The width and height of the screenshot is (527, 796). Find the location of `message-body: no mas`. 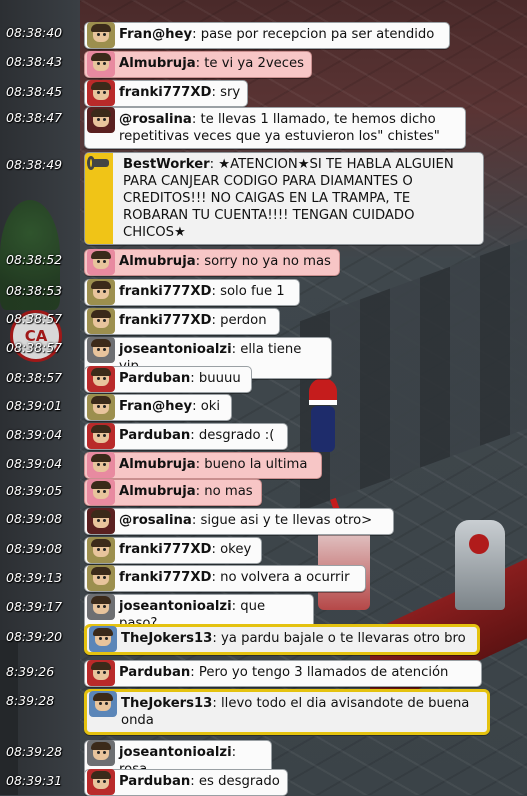

message-body: no mas is located at coordinates (228, 491).